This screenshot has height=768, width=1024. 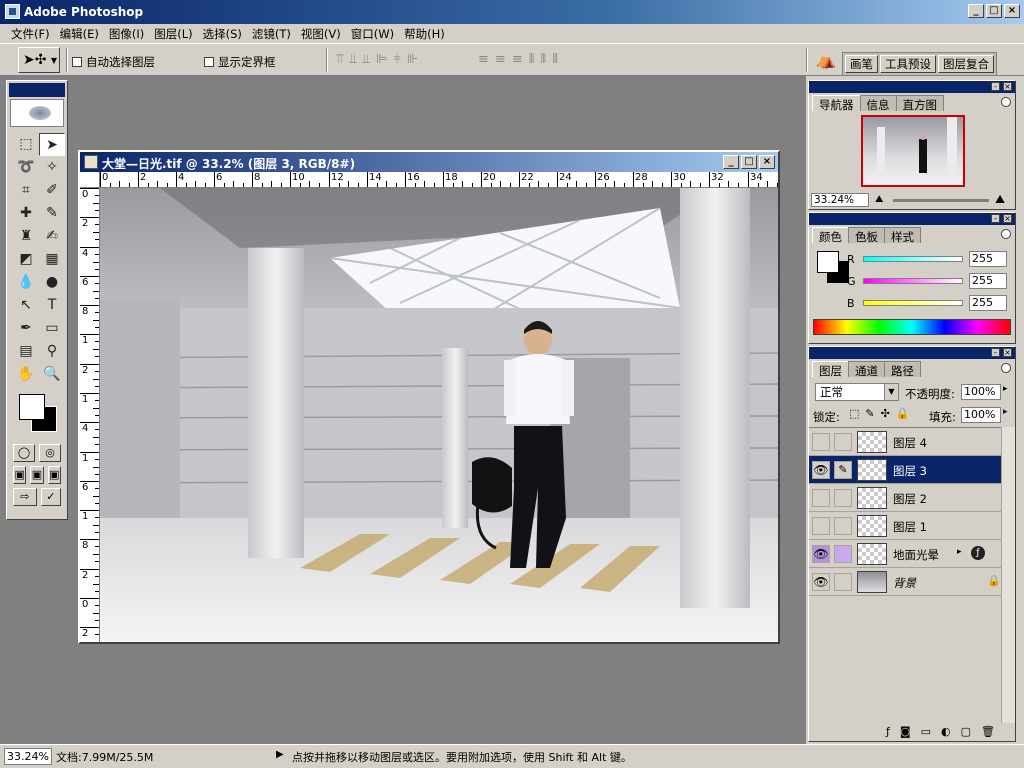 What do you see at coordinates (926, 733) in the screenshot?
I see `new-set-icon: ▭` at bounding box center [926, 733].